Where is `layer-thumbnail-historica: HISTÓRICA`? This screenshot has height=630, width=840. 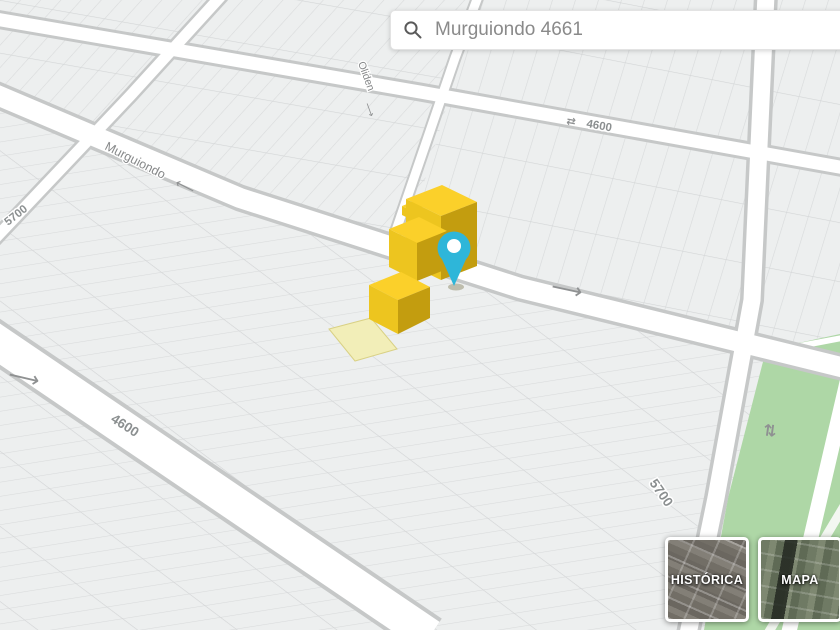 layer-thumbnail-historica: HISTÓRICA is located at coordinates (707, 579).